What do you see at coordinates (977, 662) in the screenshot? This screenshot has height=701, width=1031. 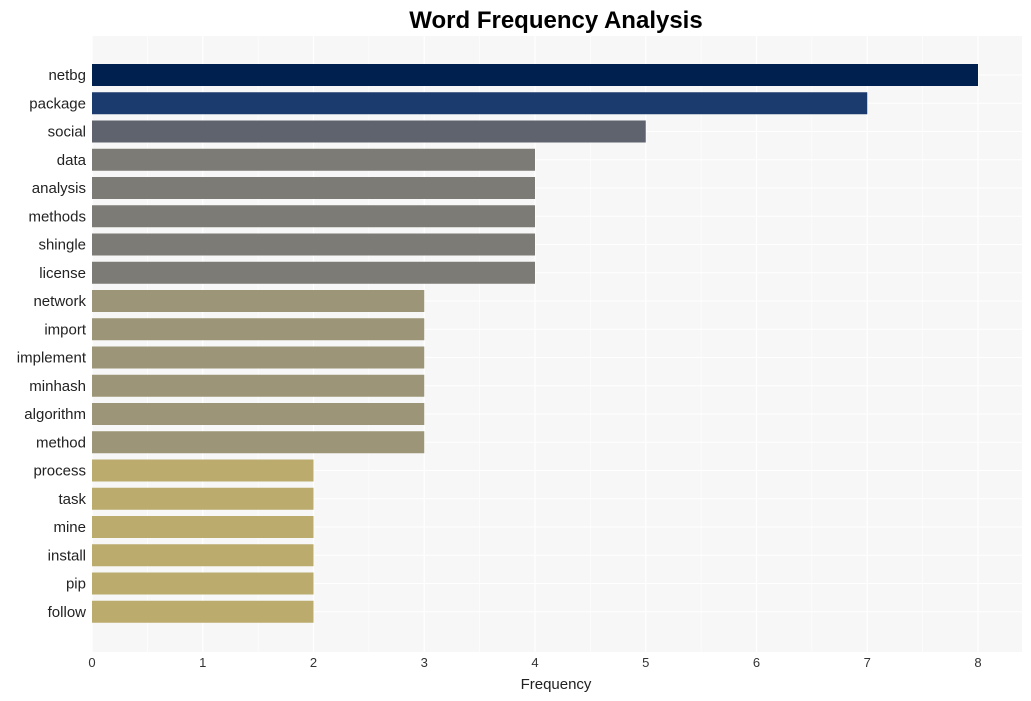 I see `x-tick-8: 8` at bounding box center [977, 662].